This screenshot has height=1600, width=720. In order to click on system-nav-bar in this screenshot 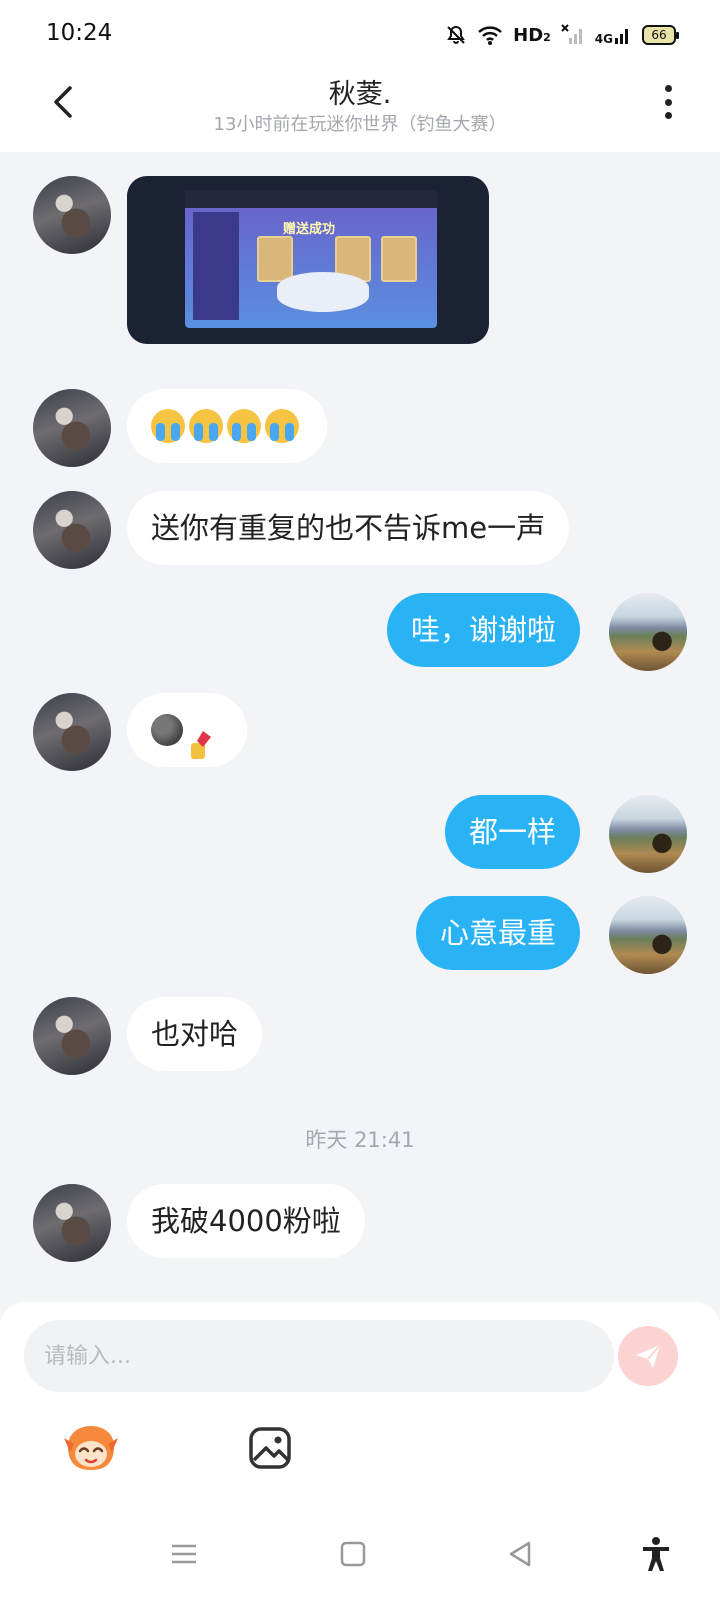, I will do `click(360, 1560)`.